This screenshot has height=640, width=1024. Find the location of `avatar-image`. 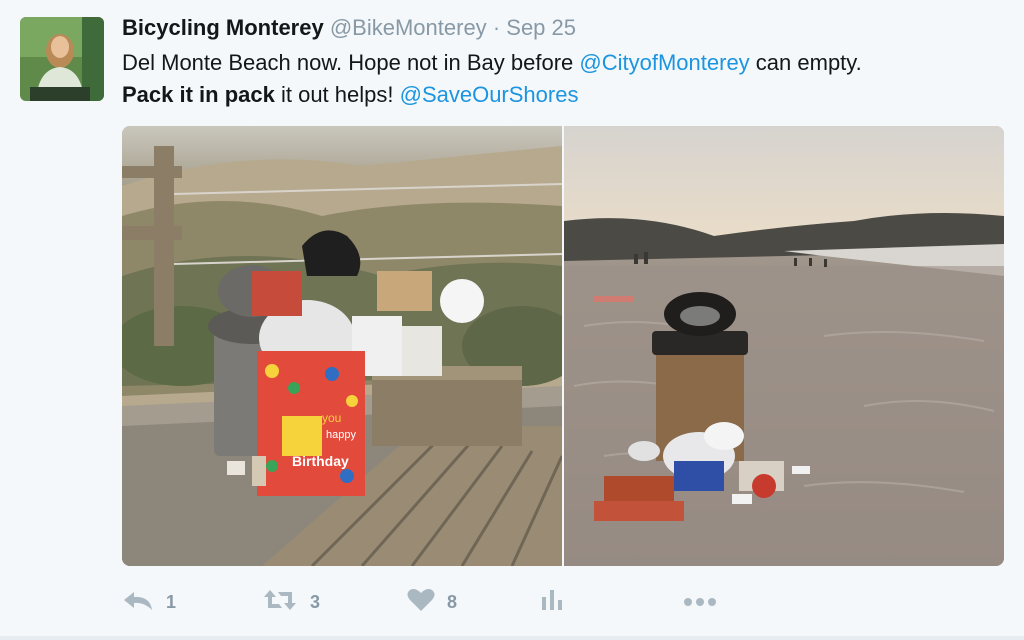

avatar-image is located at coordinates (62, 59).